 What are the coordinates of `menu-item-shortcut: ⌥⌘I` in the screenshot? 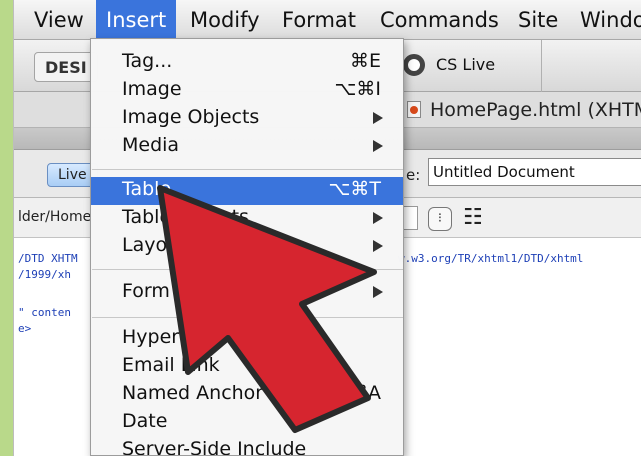 It's located at (358, 89).